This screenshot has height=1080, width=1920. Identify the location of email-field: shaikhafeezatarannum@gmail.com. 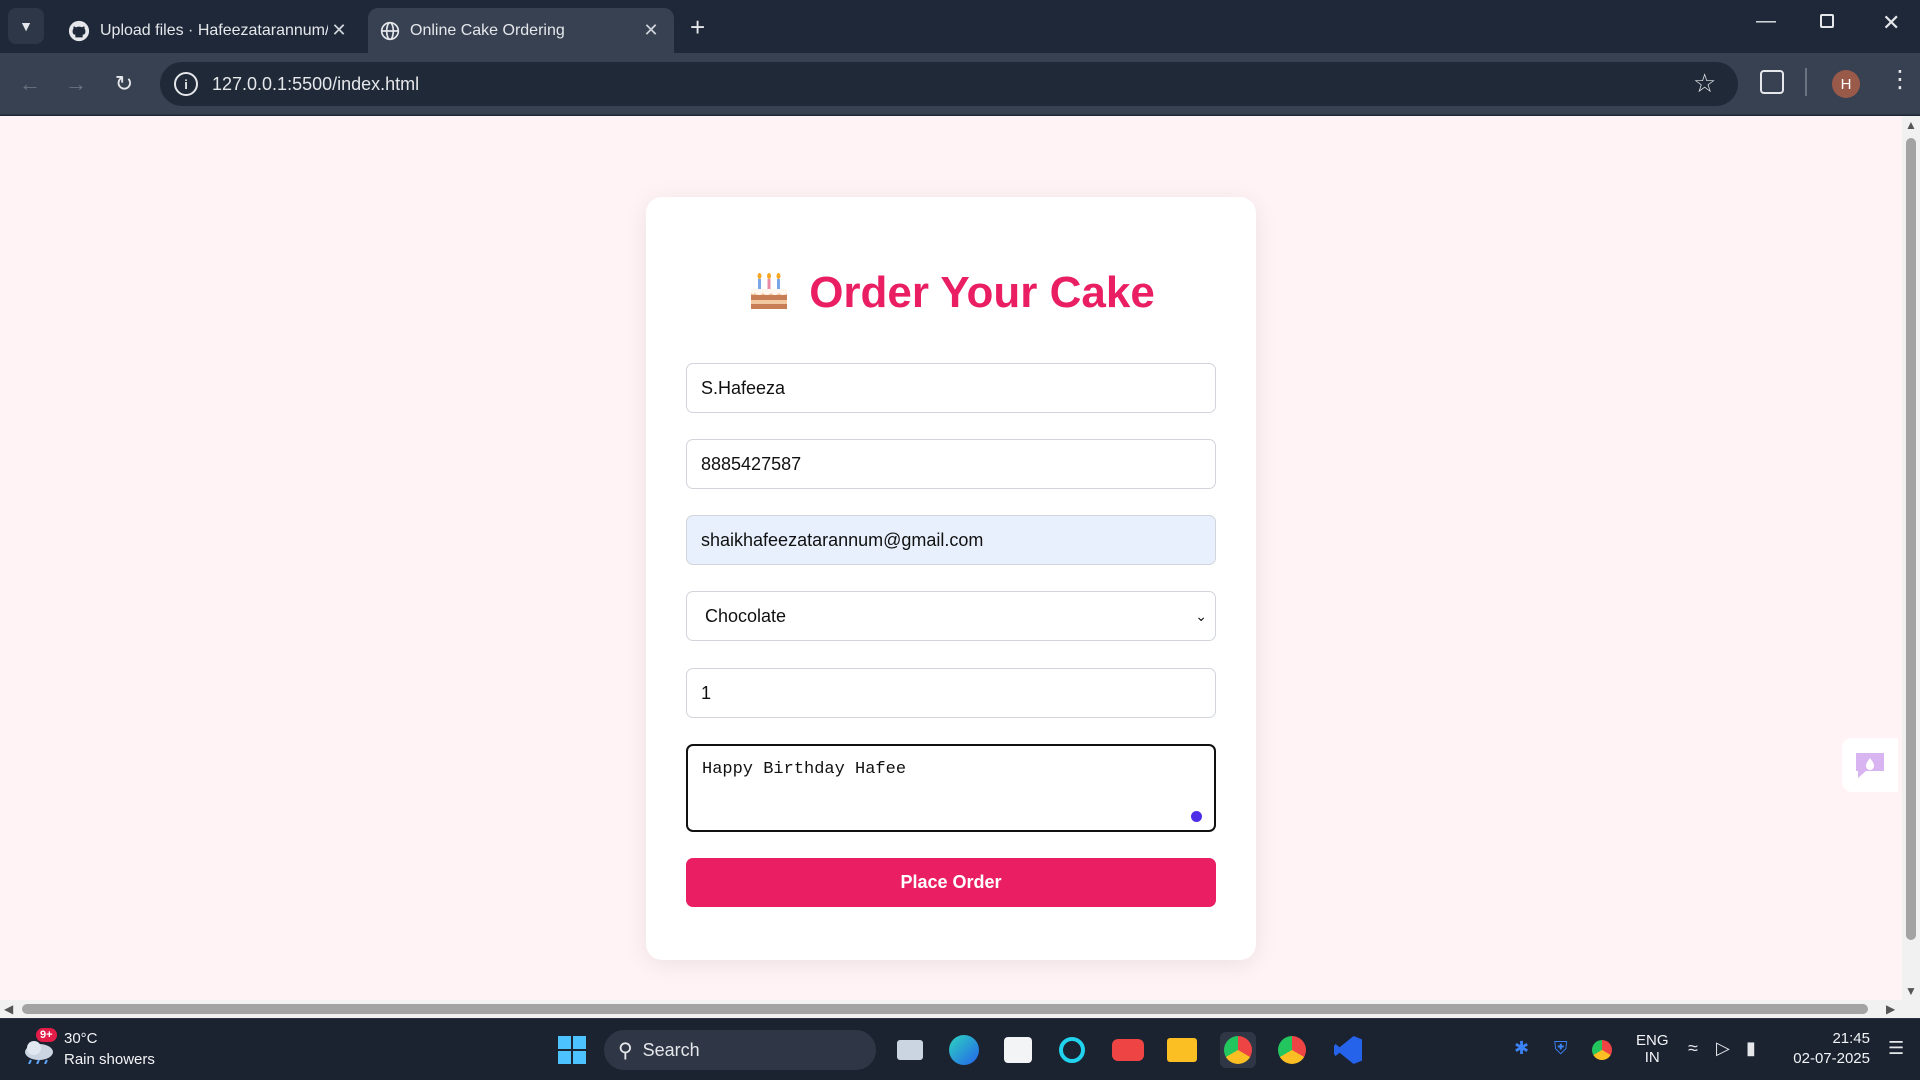
(951, 540).